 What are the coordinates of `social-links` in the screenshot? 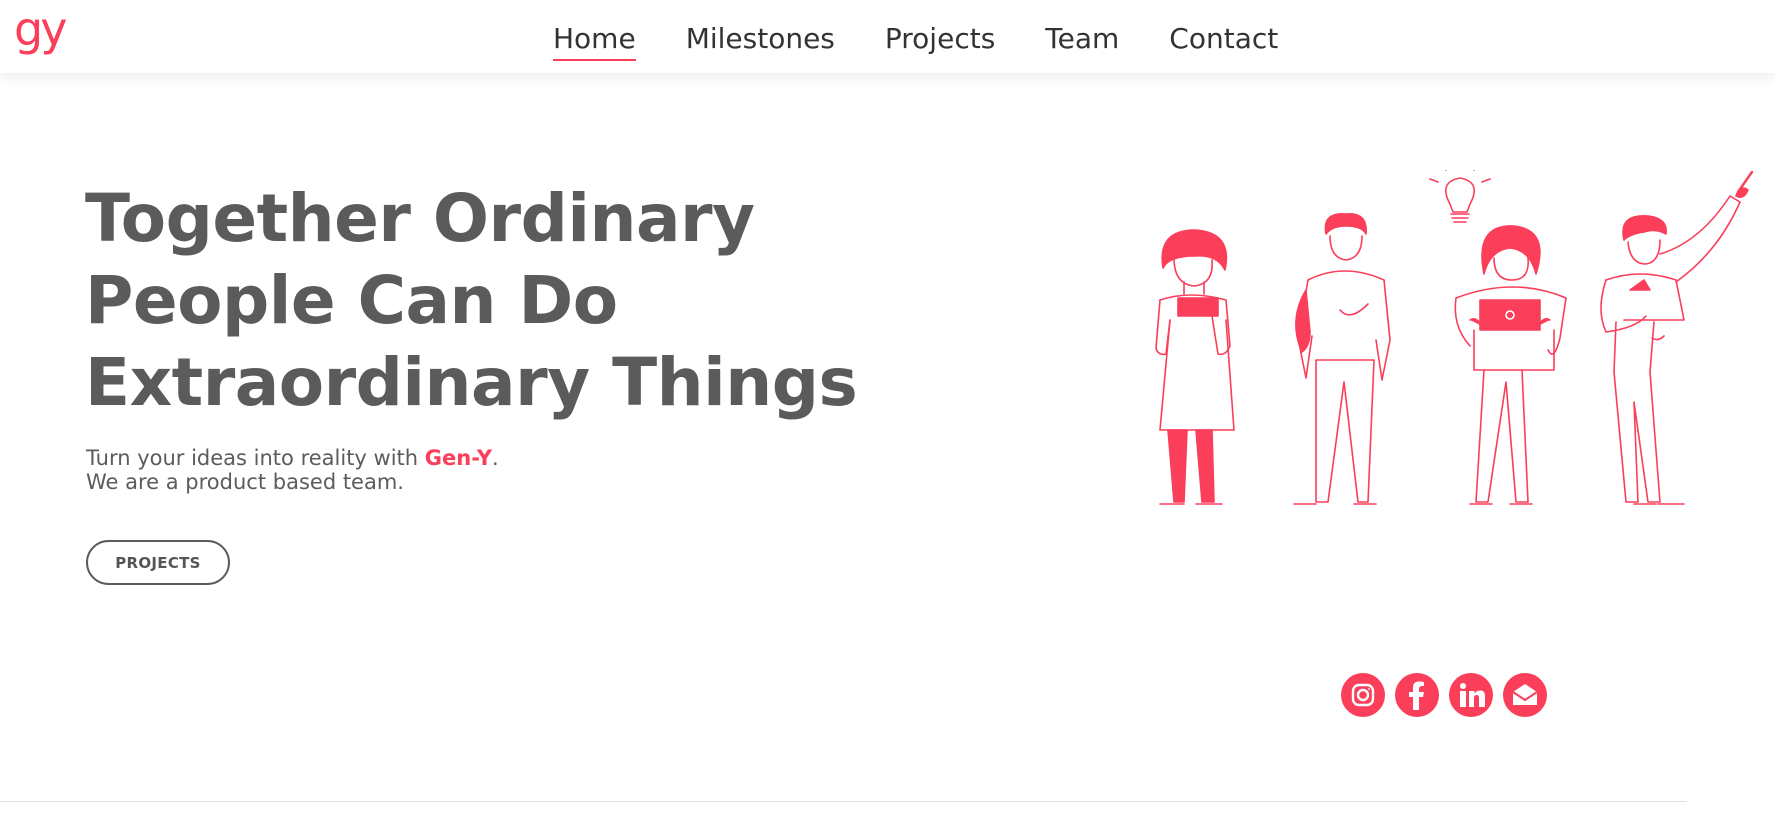 It's located at (1444, 695).